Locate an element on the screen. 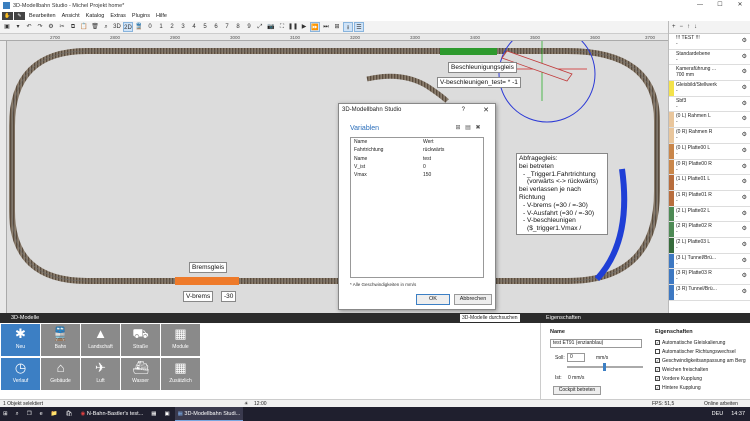 The height and width of the screenshot is (421, 750). cam-9-button: 9 is located at coordinates (249, 27).